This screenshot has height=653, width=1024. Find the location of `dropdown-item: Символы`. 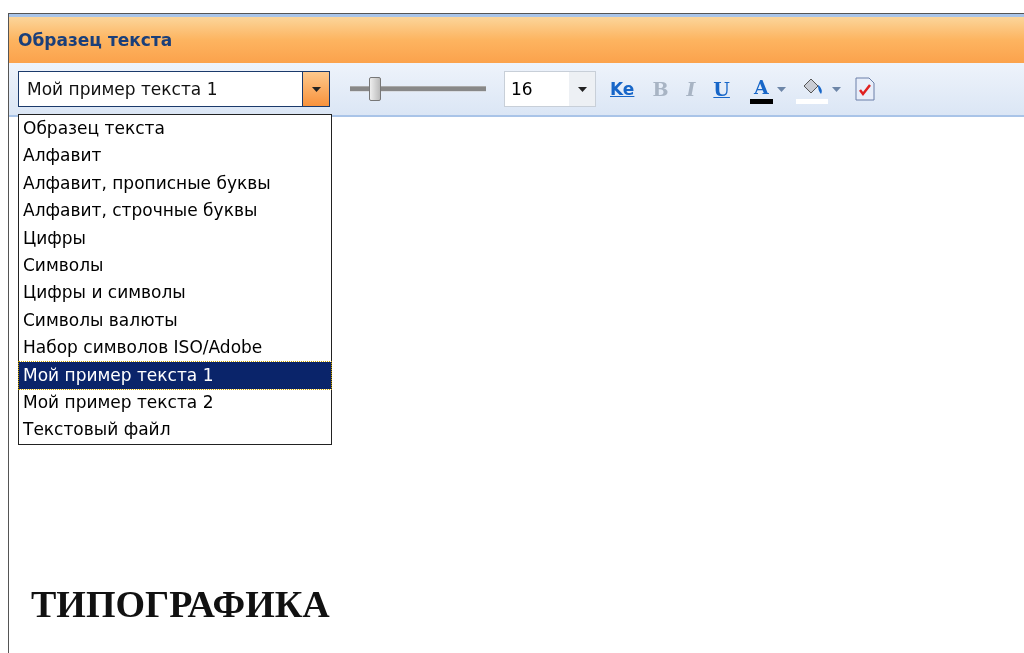

dropdown-item: Символы is located at coordinates (175, 266).